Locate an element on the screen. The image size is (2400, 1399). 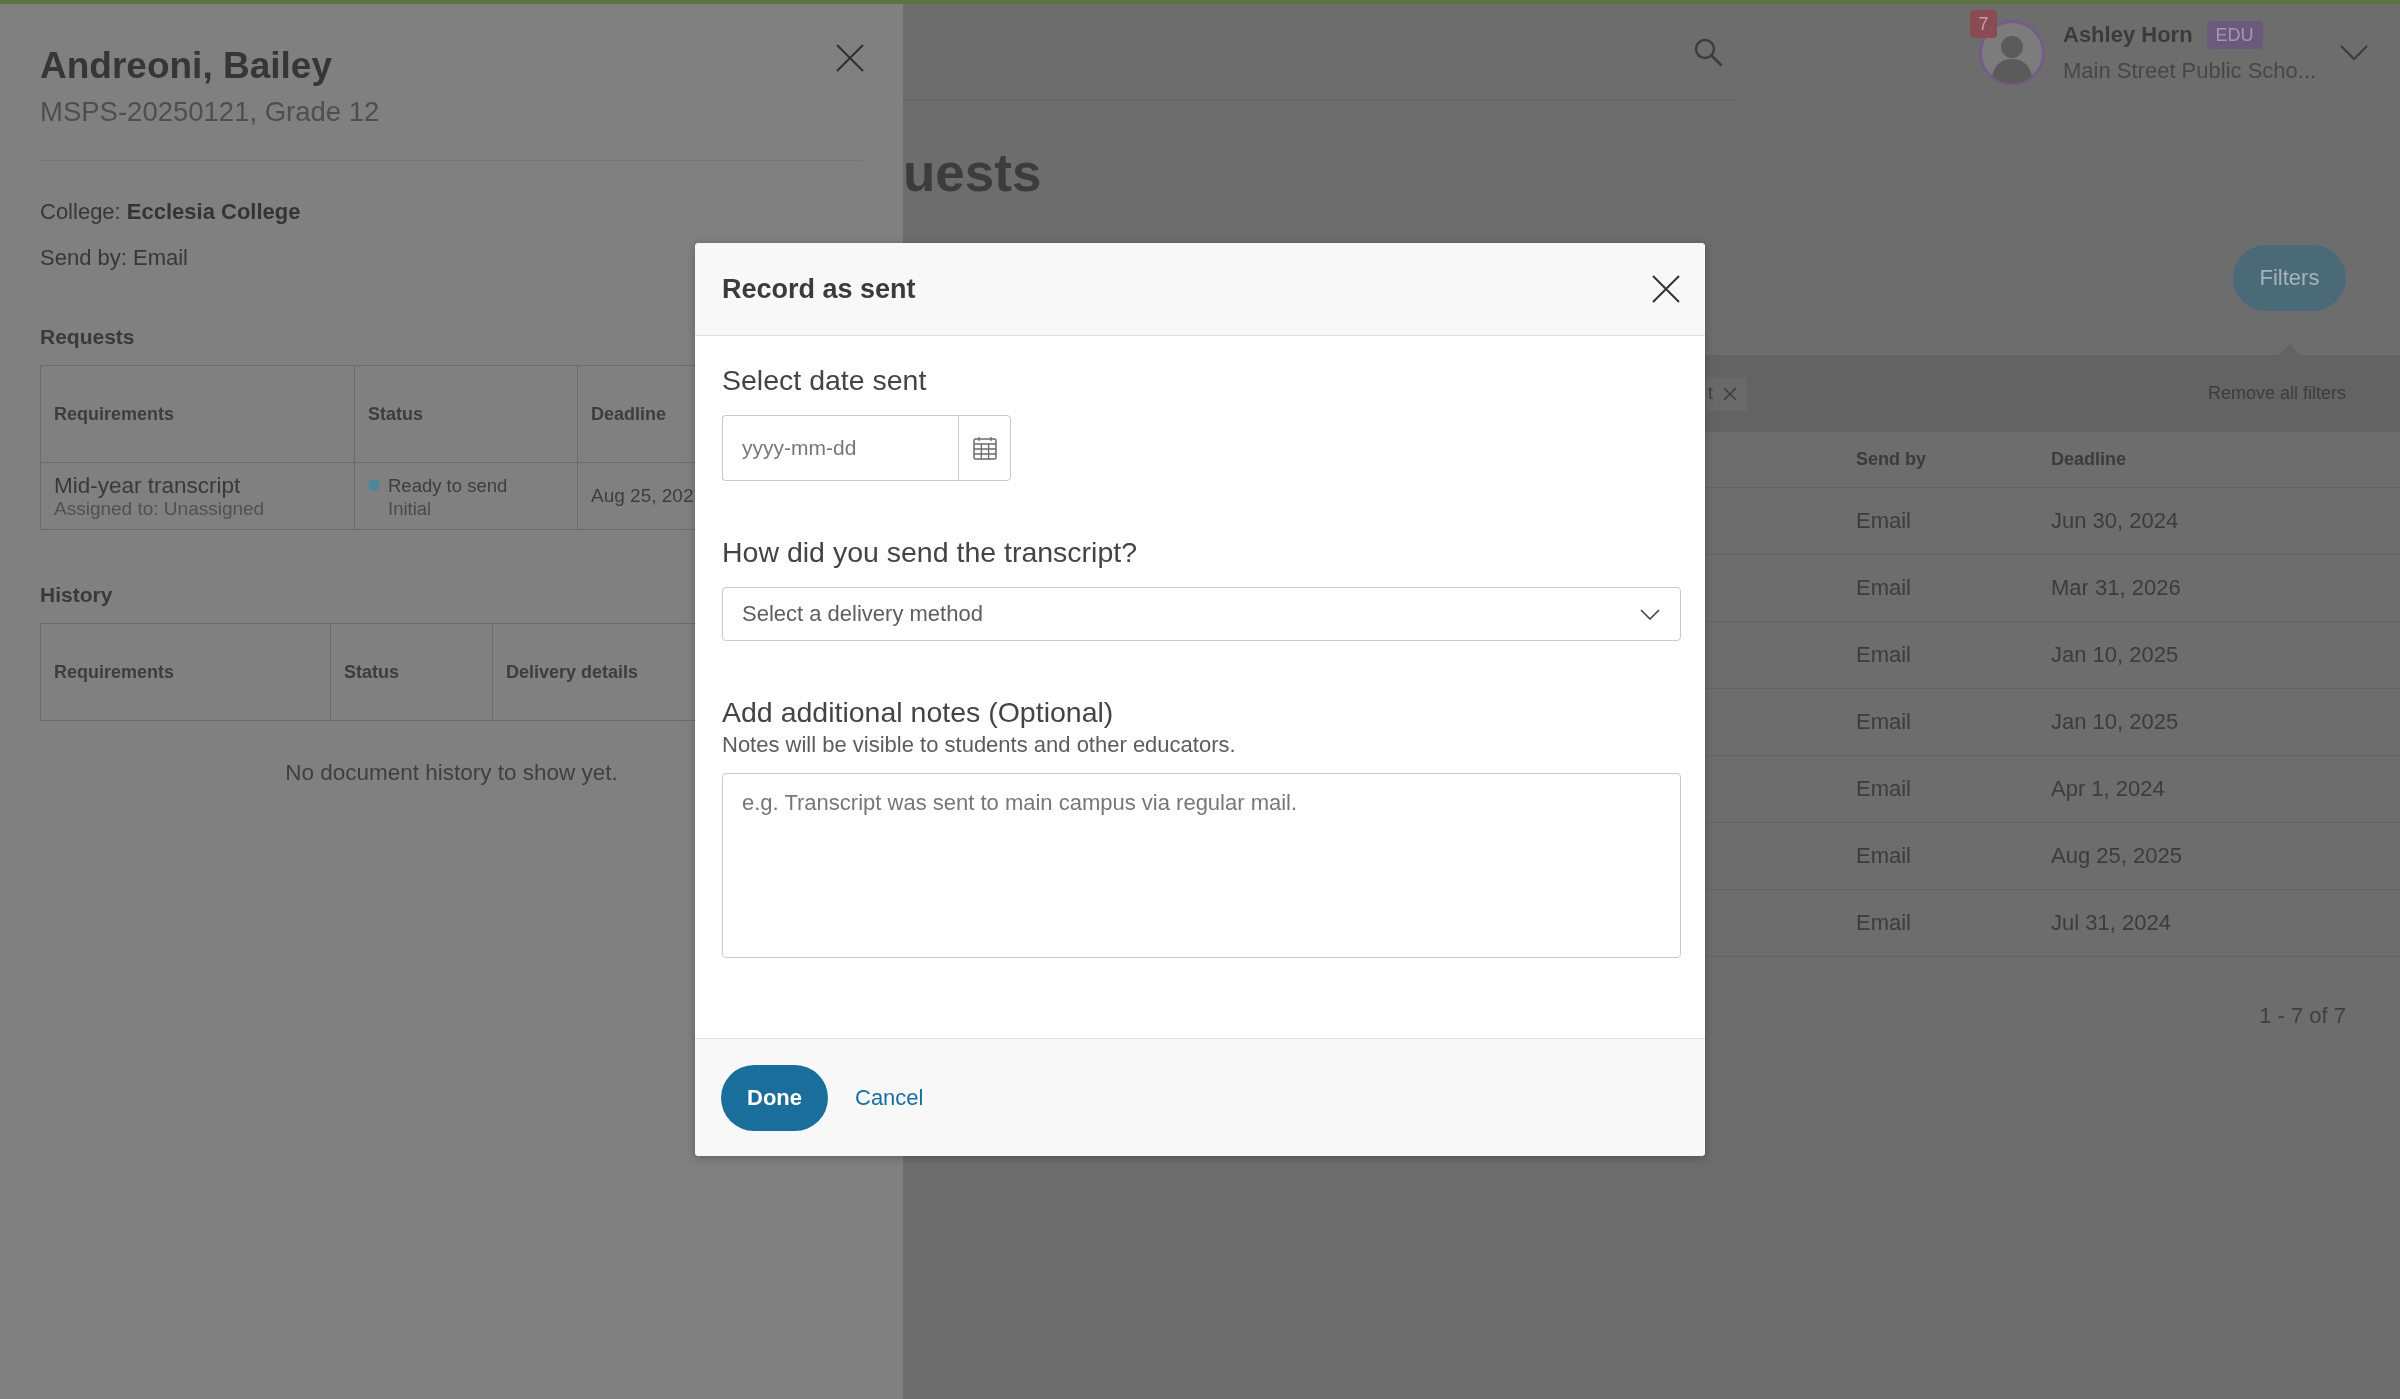
field-label: Add additional notes (Optional) is located at coordinates (918, 712).